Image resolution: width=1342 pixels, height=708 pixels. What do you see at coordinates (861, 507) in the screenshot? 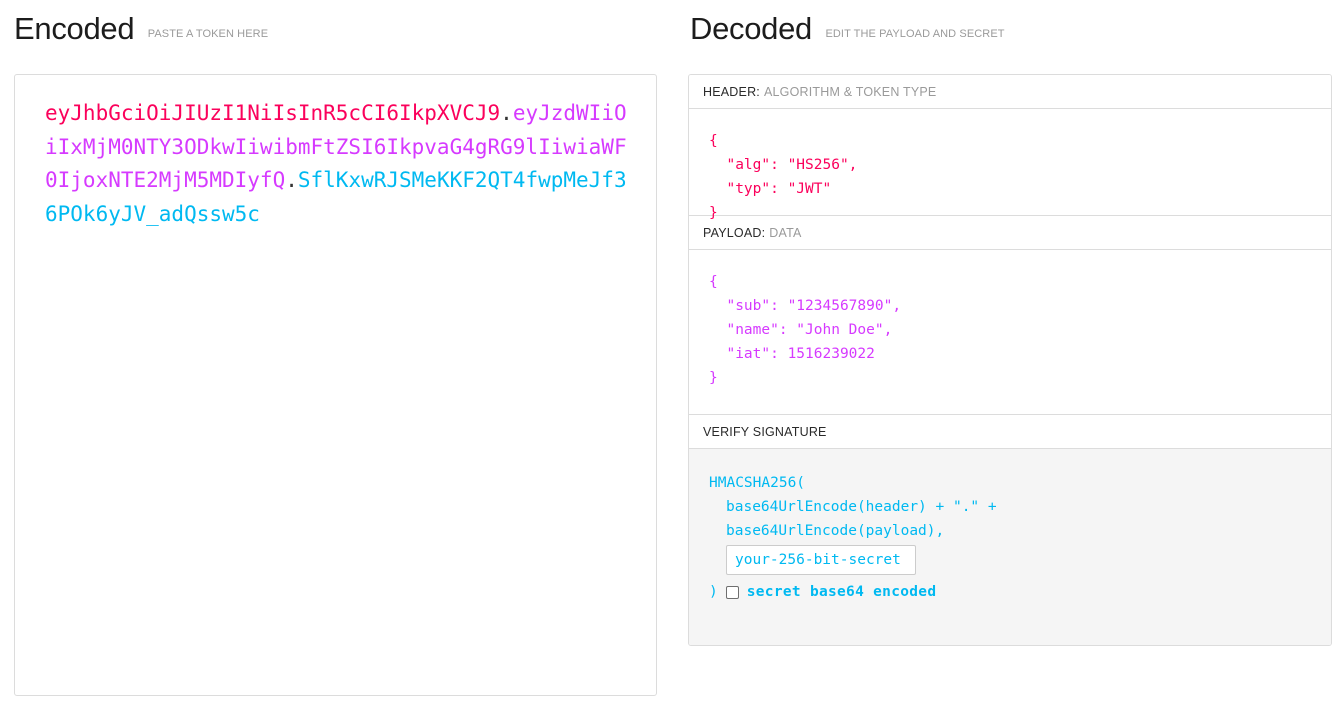
I see `base64url-header-line: base64UrlEncode(header) + "." +` at bounding box center [861, 507].